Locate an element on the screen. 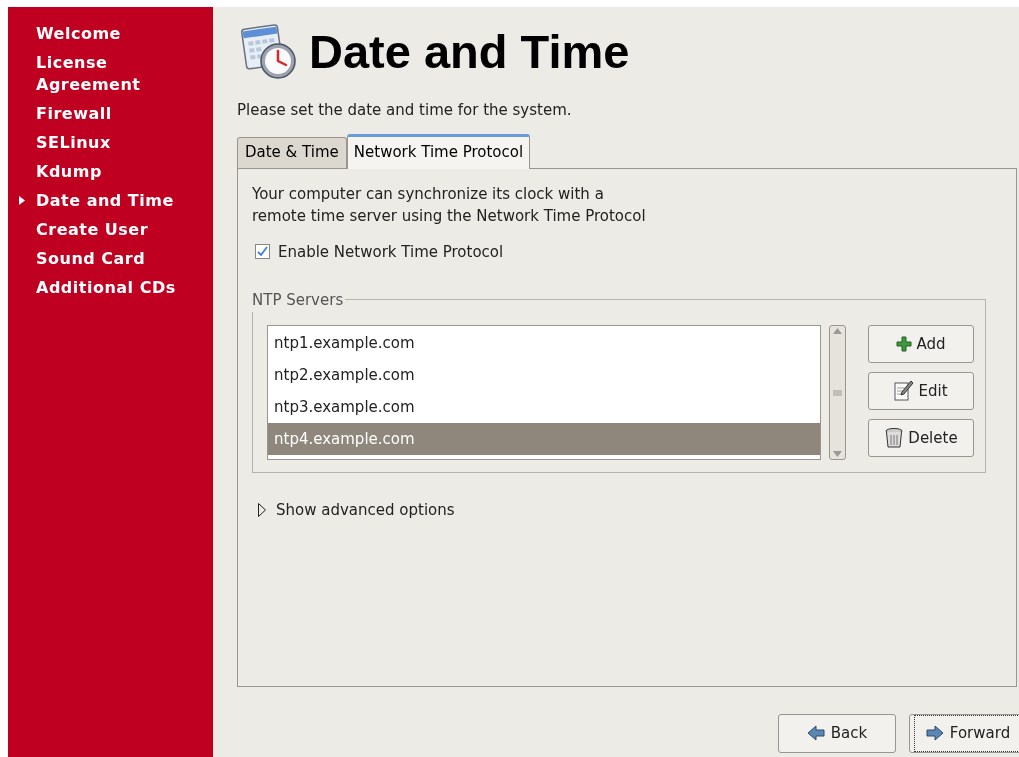 This screenshot has width=1019, height=757. plus-icon is located at coordinates (904, 344).